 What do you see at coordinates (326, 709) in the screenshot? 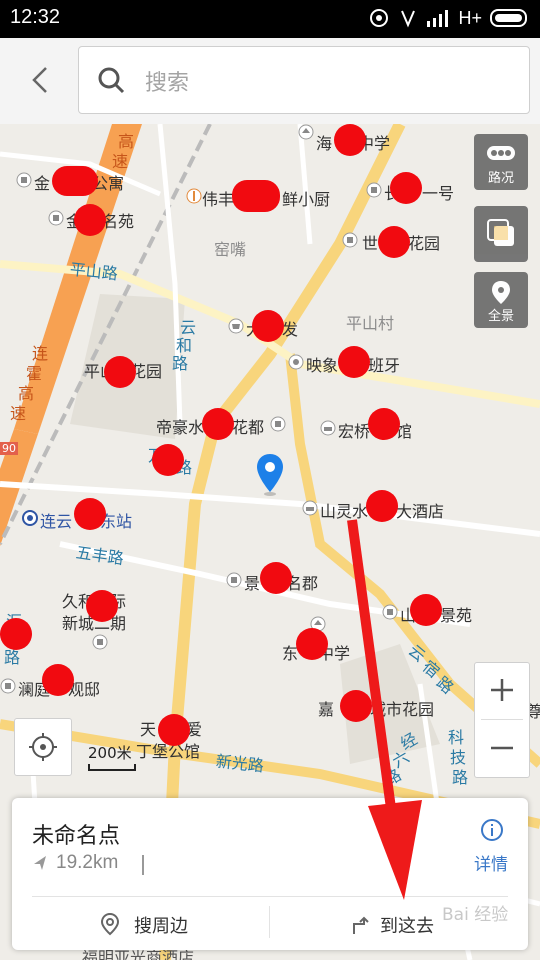
I see `map-label: 嘉` at bounding box center [326, 709].